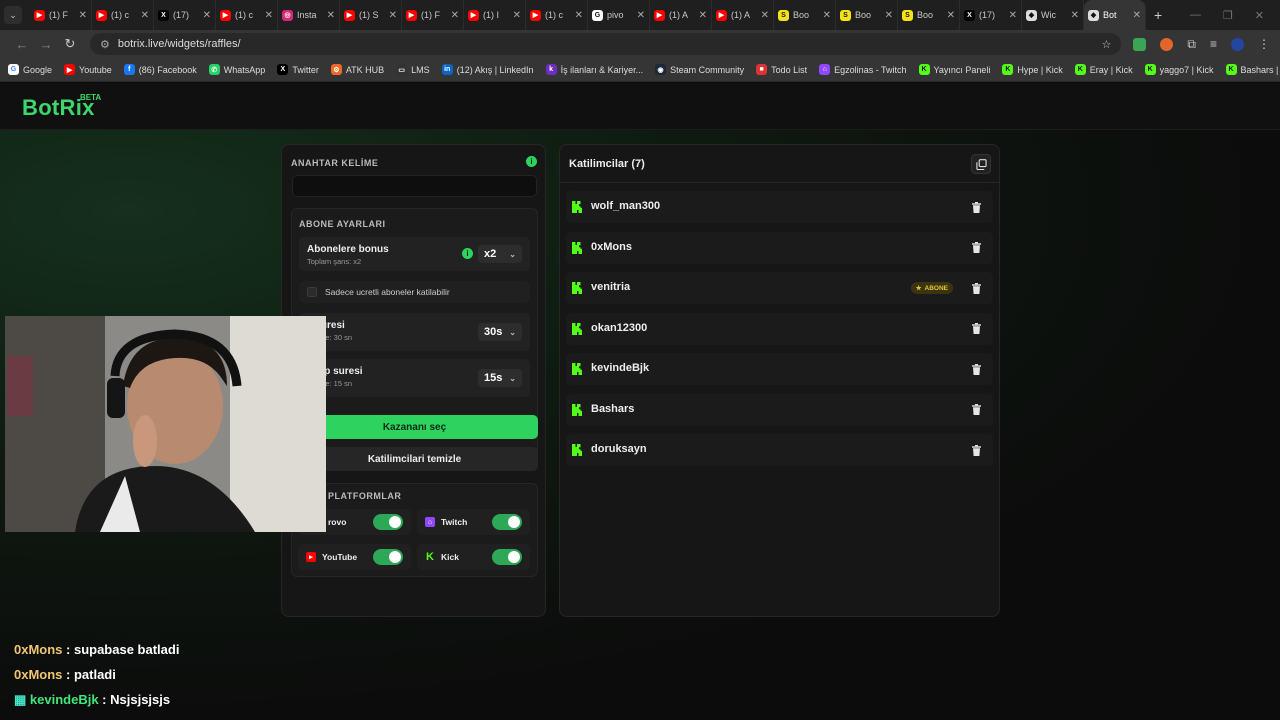  I want to click on trovo-toggle, so click(388, 522).